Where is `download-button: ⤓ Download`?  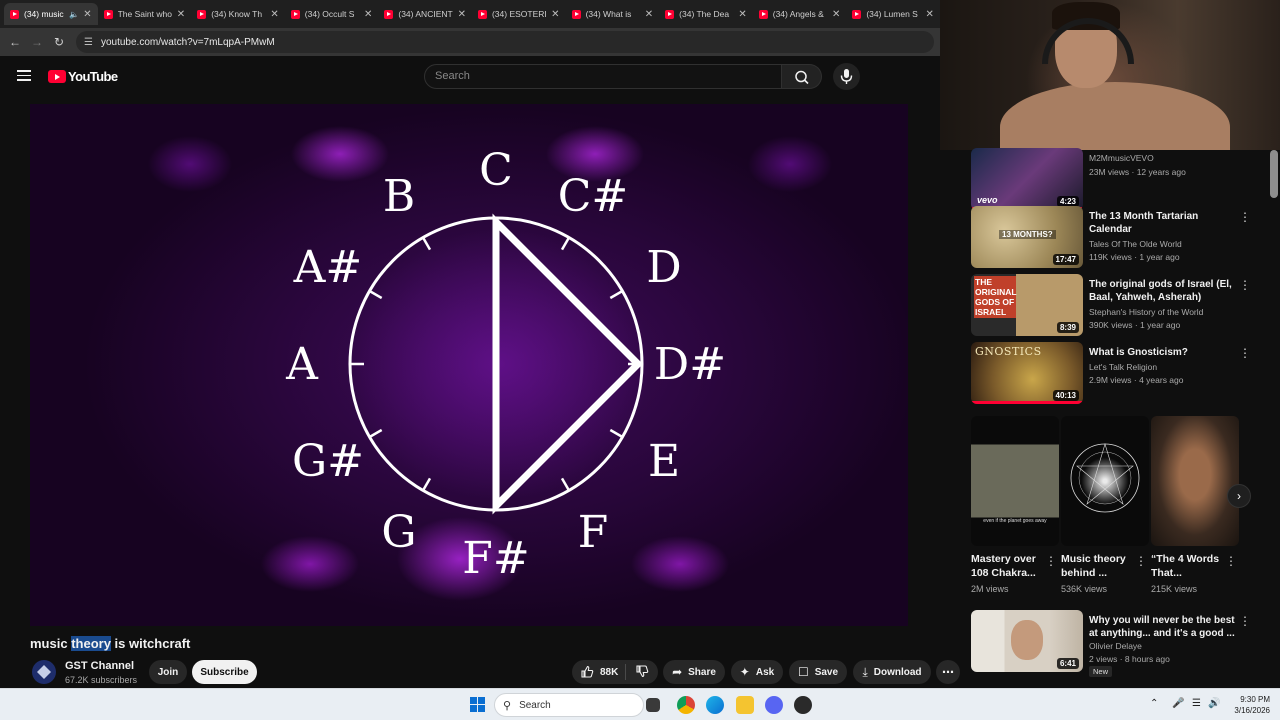
download-button: ⤓ Download is located at coordinates (892, 672).